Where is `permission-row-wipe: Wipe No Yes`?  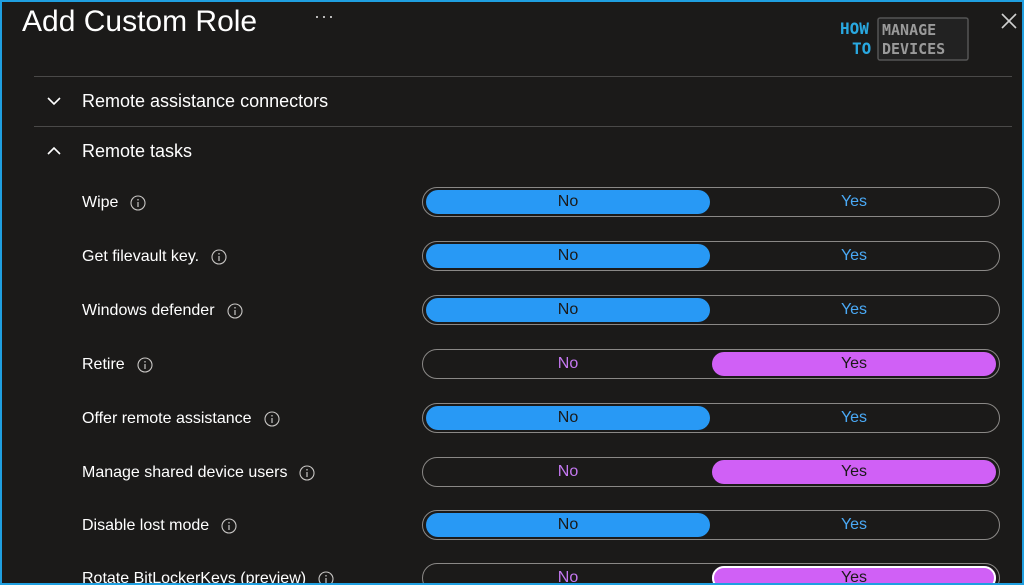 permission-row-wipe: Wipe No Yes is located at coordinates (512, 203).